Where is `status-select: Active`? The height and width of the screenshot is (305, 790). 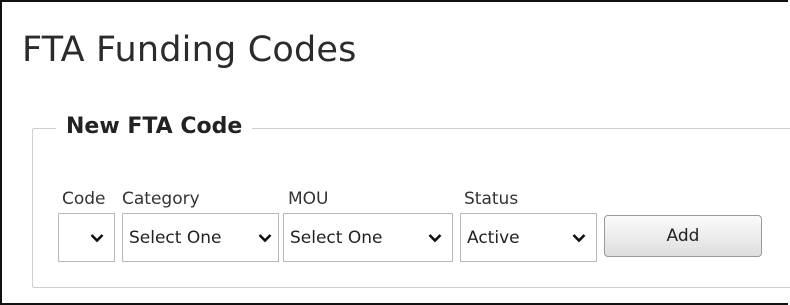
status-select: Active is located at coordinates (528, 237).